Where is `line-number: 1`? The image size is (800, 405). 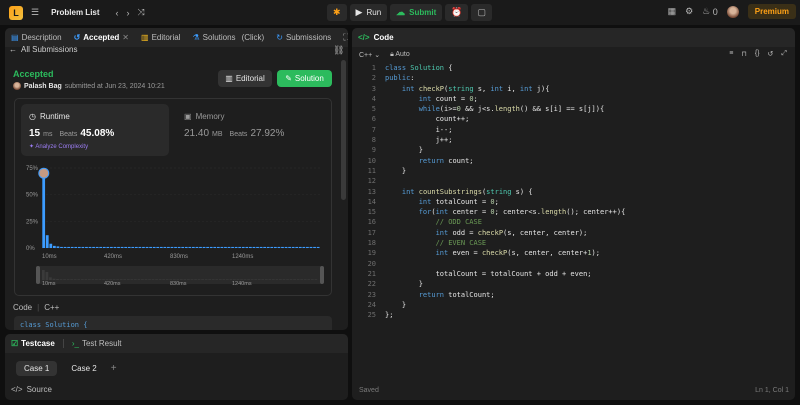 line-number: 1 is located at coordinates (373, 68).